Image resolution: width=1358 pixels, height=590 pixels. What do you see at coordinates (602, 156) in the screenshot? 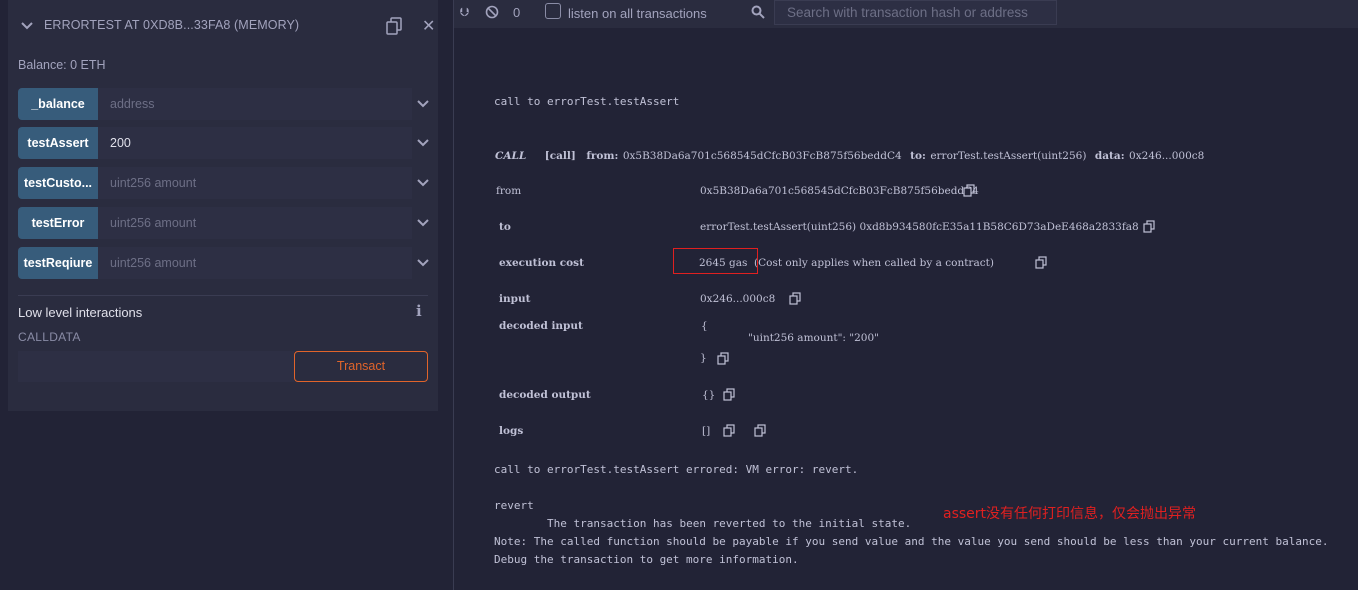
I see `call-from-key: from:` at bounding box center [602, 156].